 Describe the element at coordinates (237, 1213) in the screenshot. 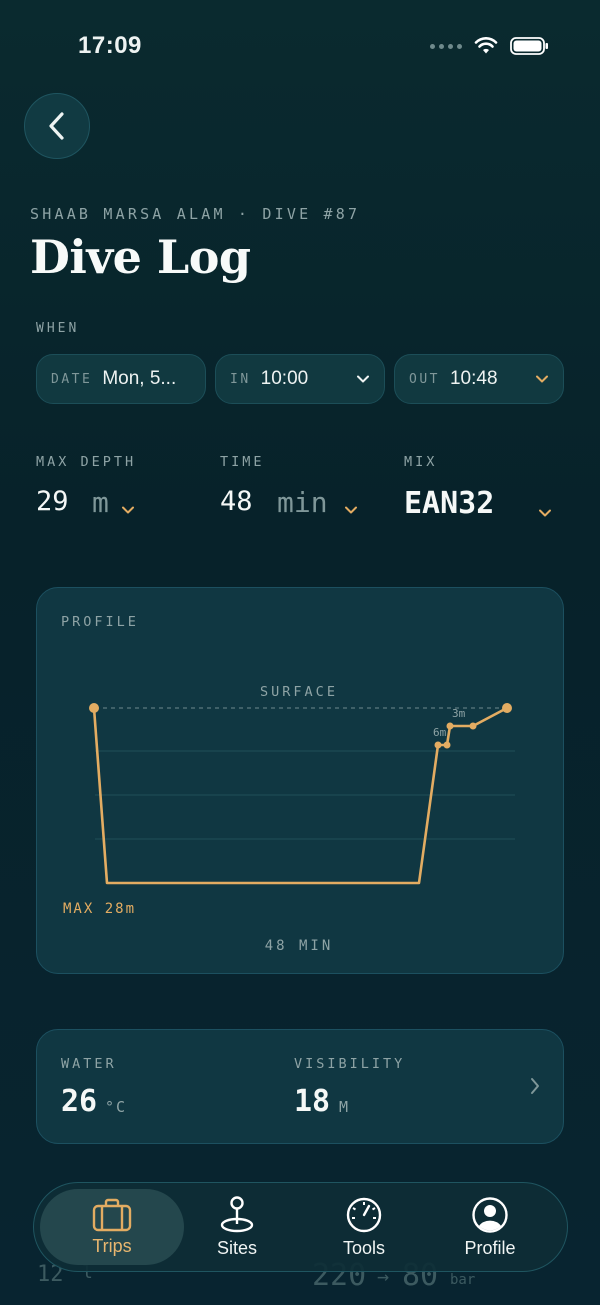

I see `map-pin-icon` at that location.